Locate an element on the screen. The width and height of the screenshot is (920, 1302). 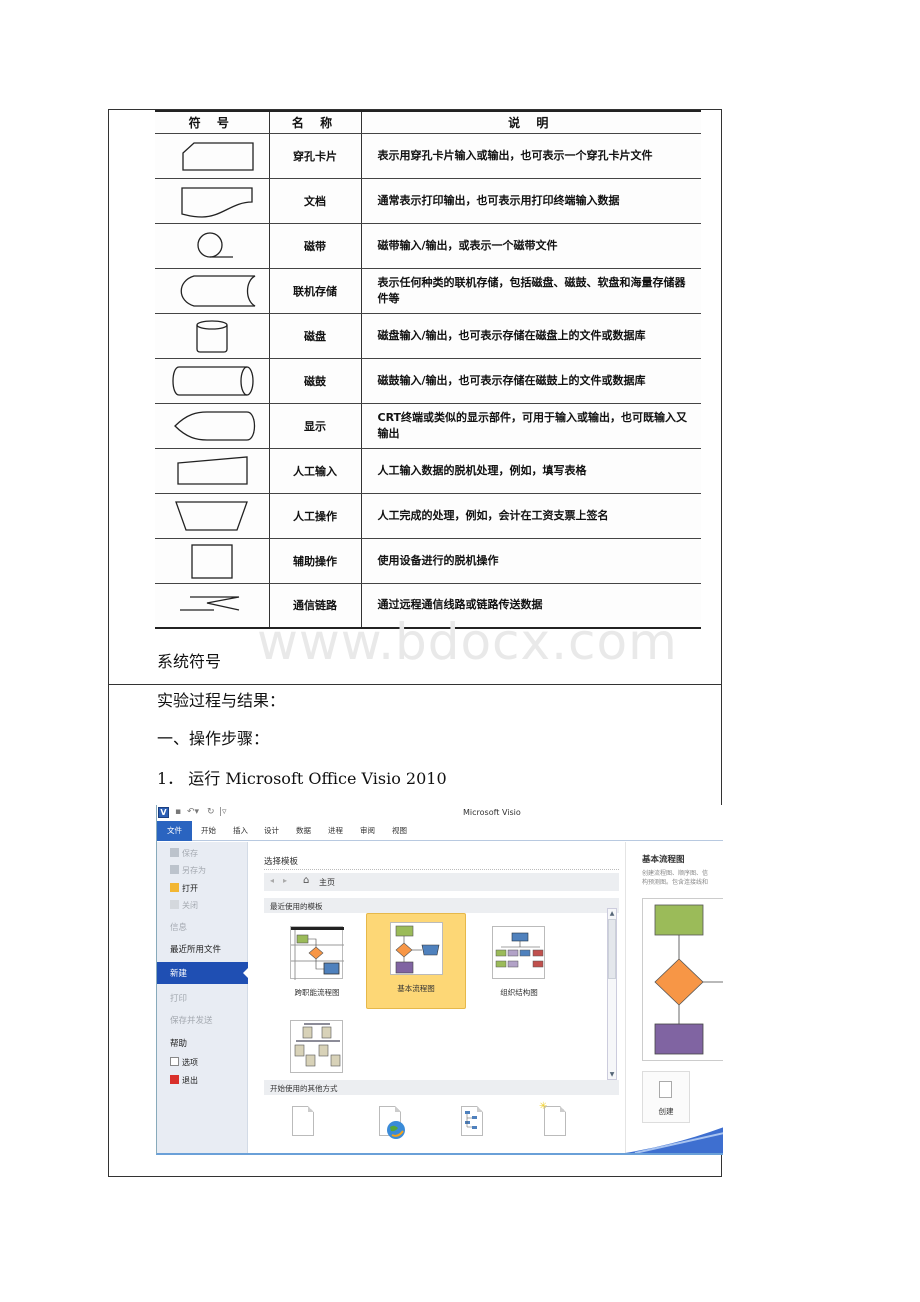
symbol-desc: 磁盘输入/输出，也可表示存储在磁盘上的文件或数据库 is located at coordinates (531, 336).